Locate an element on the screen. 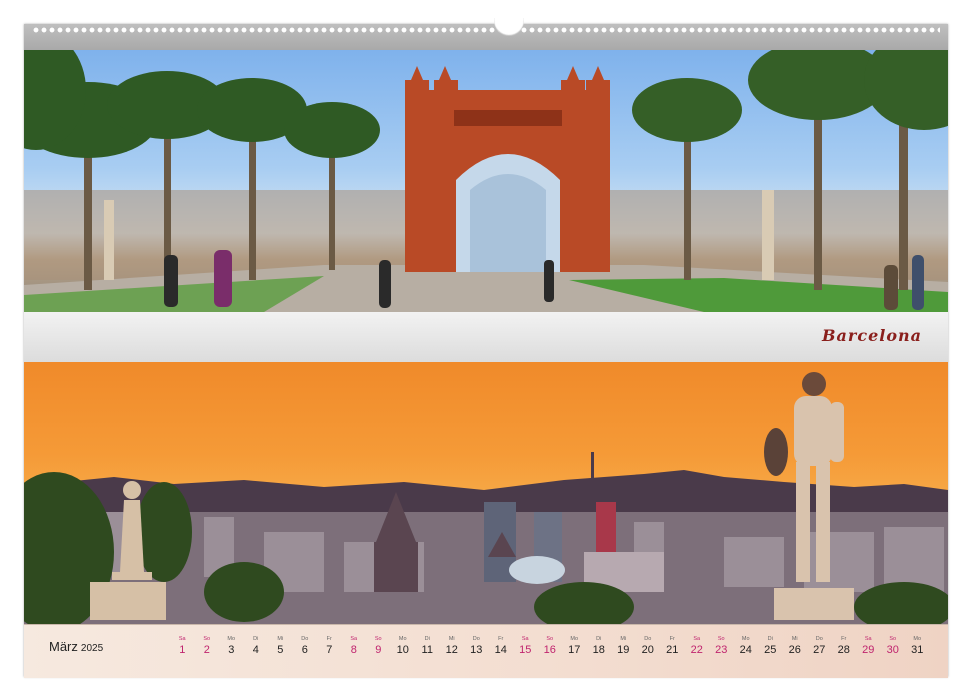 Image resolution: width=971 pixels, height=700 pixels. day-number: 18 is located at coordinates (598, 650).